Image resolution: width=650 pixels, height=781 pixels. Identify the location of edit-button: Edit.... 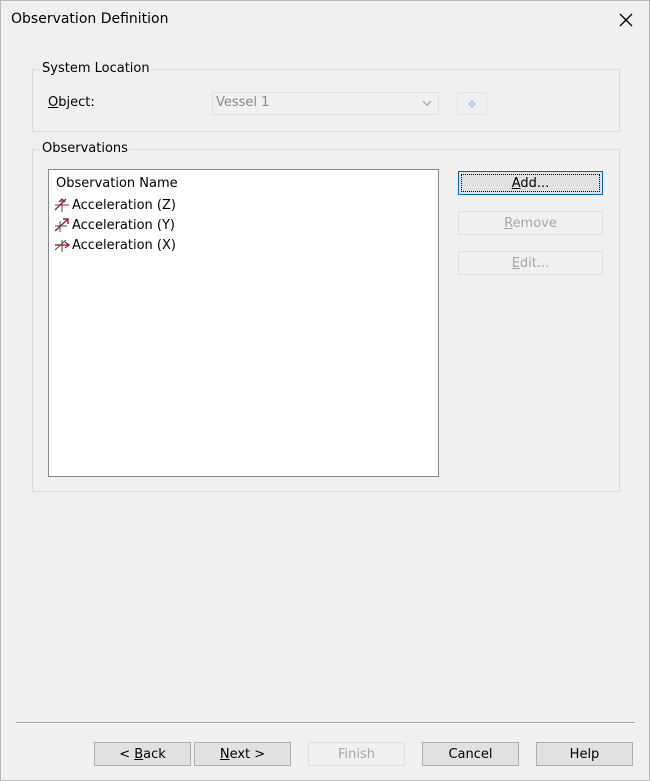
(530, 263).